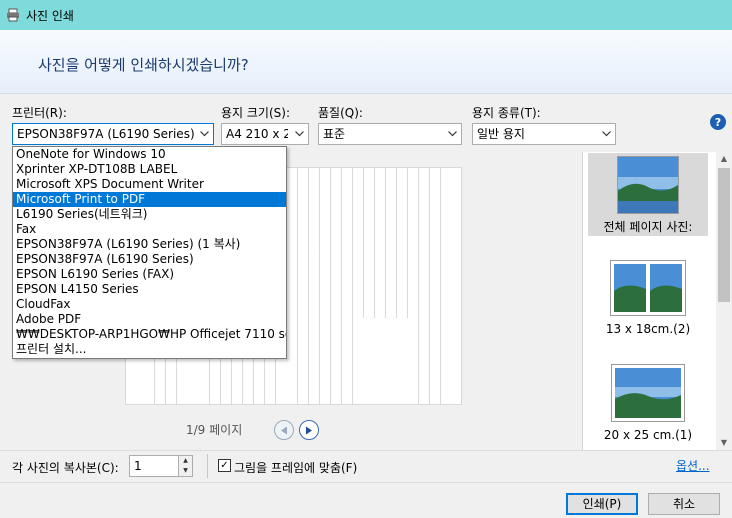  I want to click on printer-option: EPSON L6190 Series (FAX), so click(149, 274).